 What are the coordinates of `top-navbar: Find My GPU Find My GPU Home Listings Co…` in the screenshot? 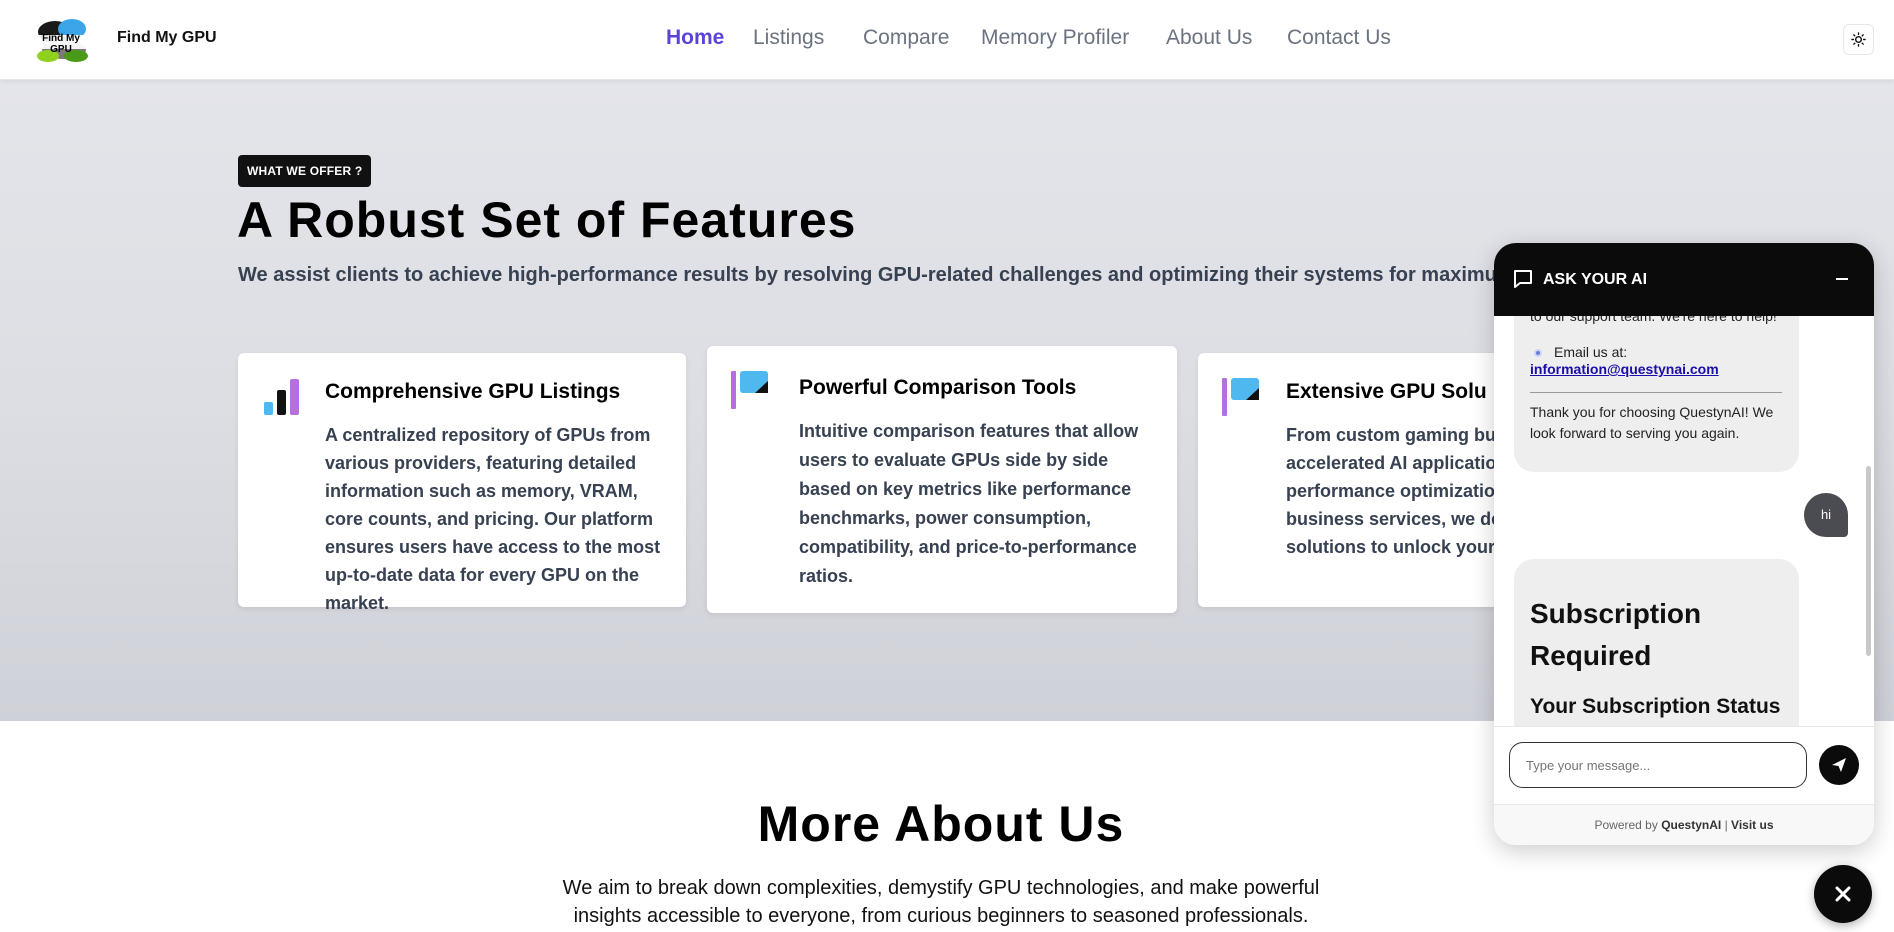 It's located at (947, 40).